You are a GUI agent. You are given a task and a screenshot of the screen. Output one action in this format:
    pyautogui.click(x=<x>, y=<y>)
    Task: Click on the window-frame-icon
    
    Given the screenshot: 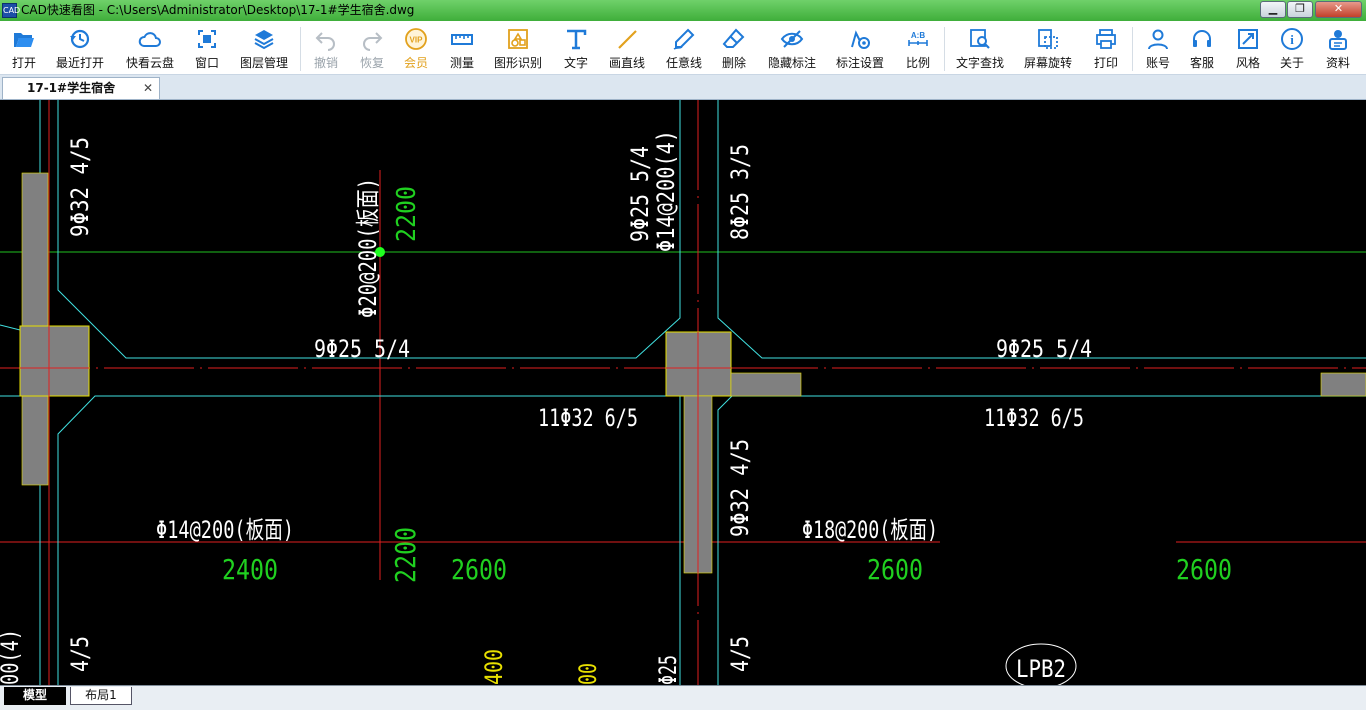 What is the action you would take?
    pyautogui.click(x=207, y=39)
    